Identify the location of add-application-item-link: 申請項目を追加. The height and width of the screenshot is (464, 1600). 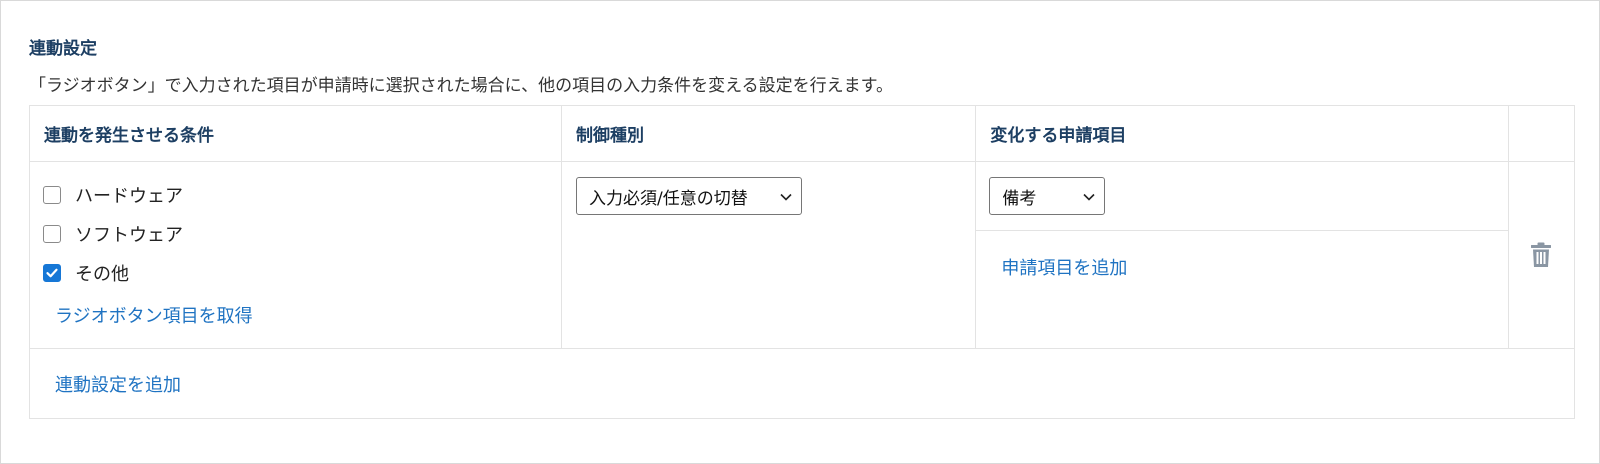
(1064, 267).